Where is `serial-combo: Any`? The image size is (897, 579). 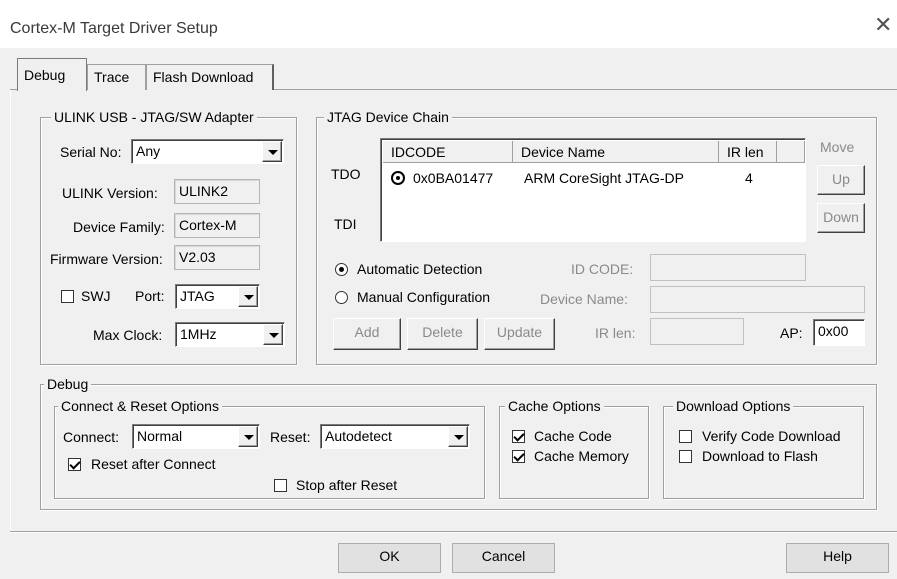 serial-combo: Any is located at coordinates (207, 151).